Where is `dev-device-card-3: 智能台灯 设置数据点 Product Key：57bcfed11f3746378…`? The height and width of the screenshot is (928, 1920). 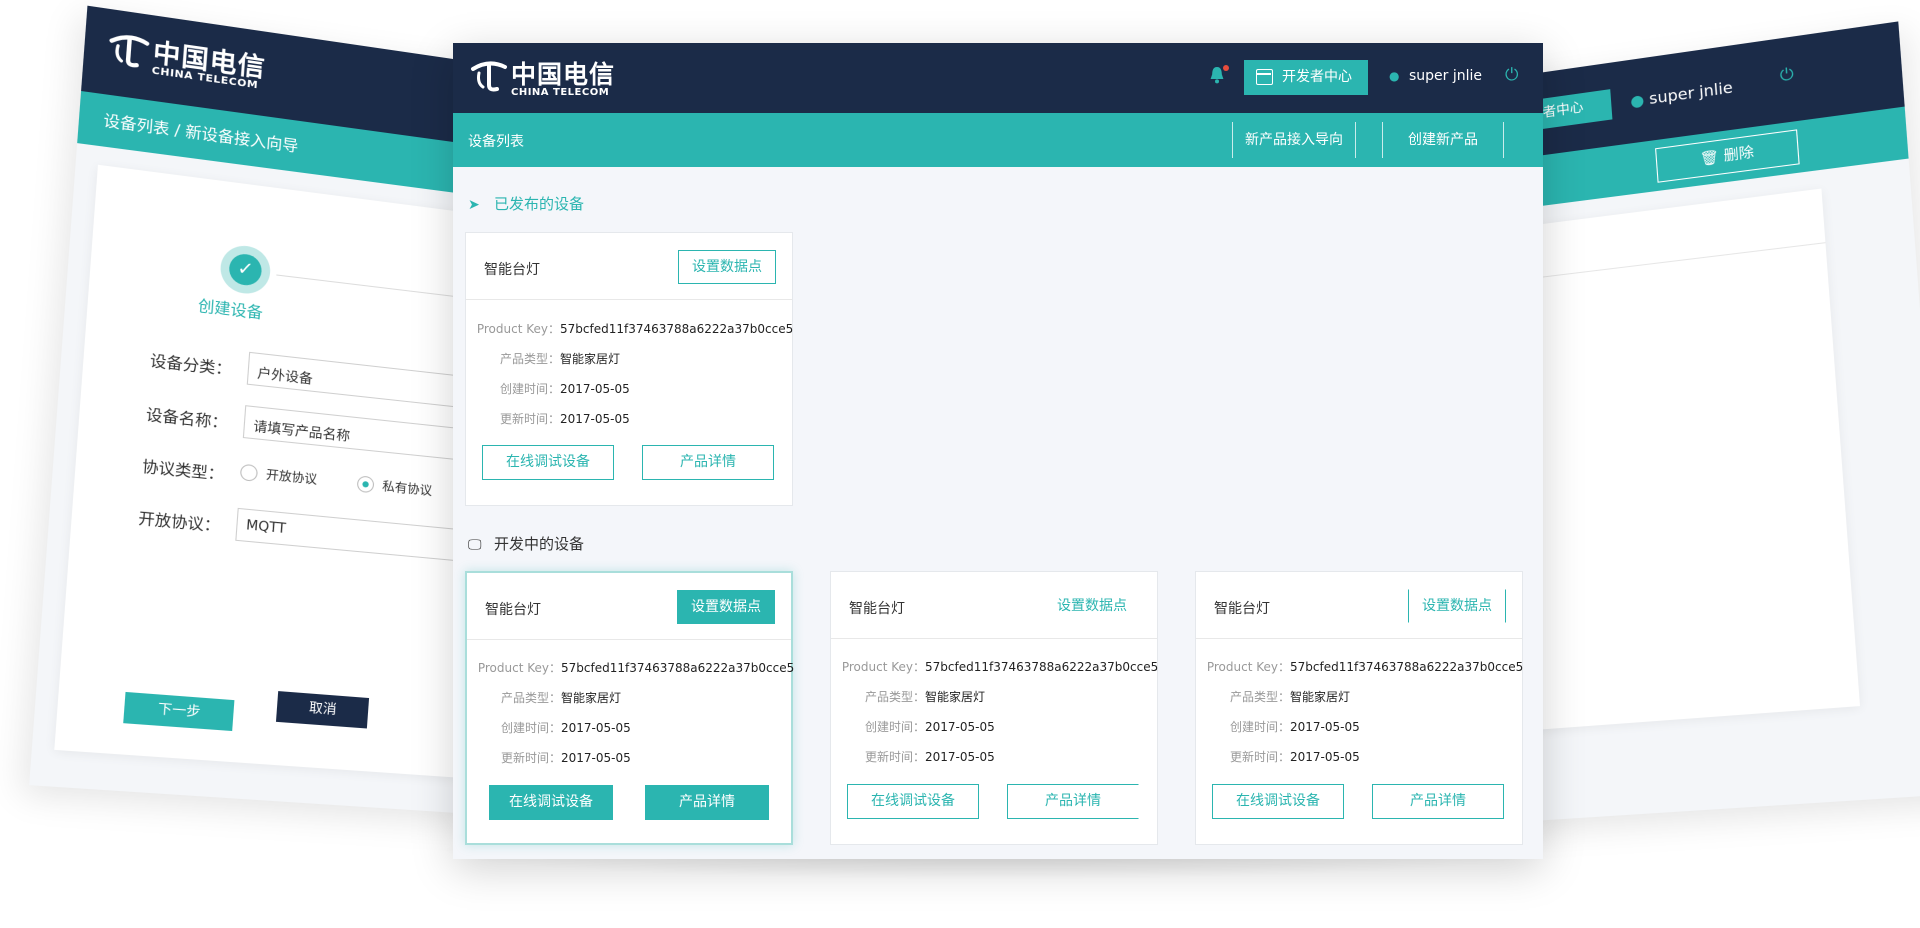 dev-device-card-3: 智能台灯 设置数据点 Product Key：57bcfed11f3746378… is located at coordinates (1359, 708).